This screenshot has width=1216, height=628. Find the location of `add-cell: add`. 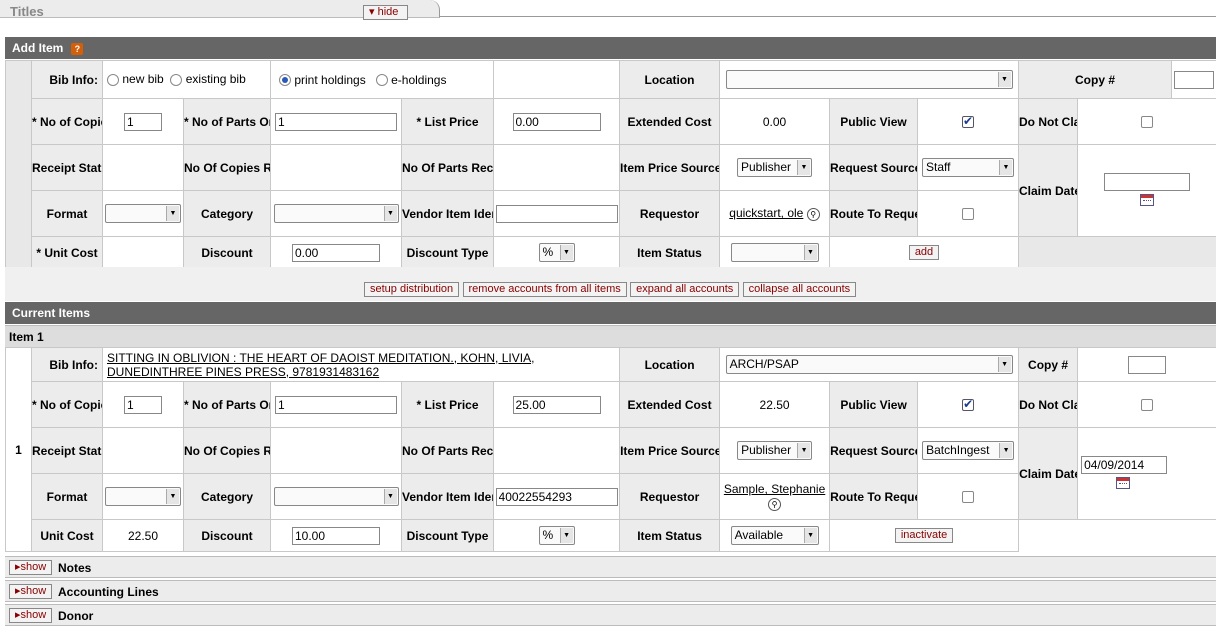

add-cell: add is located at coordinates (924, 252).